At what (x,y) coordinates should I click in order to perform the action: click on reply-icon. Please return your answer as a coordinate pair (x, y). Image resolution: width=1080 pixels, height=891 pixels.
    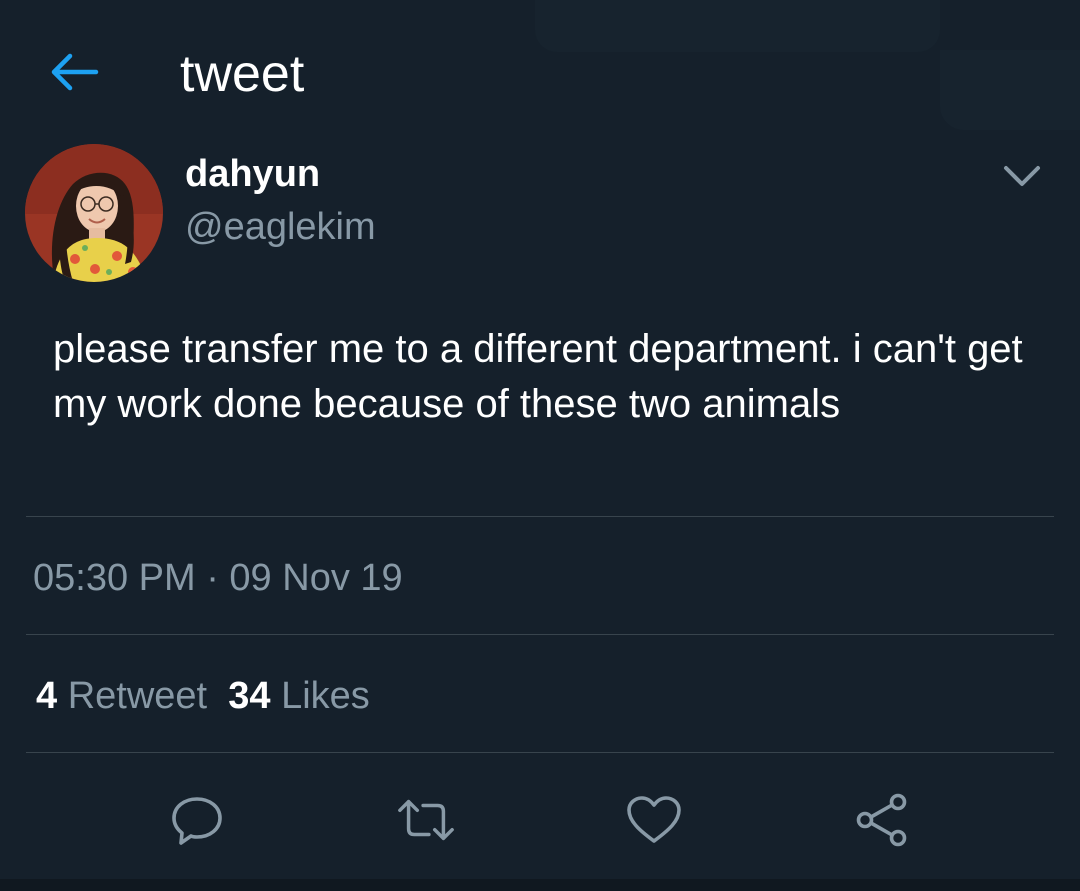
    Looking at the image, I should click on (197, 821).